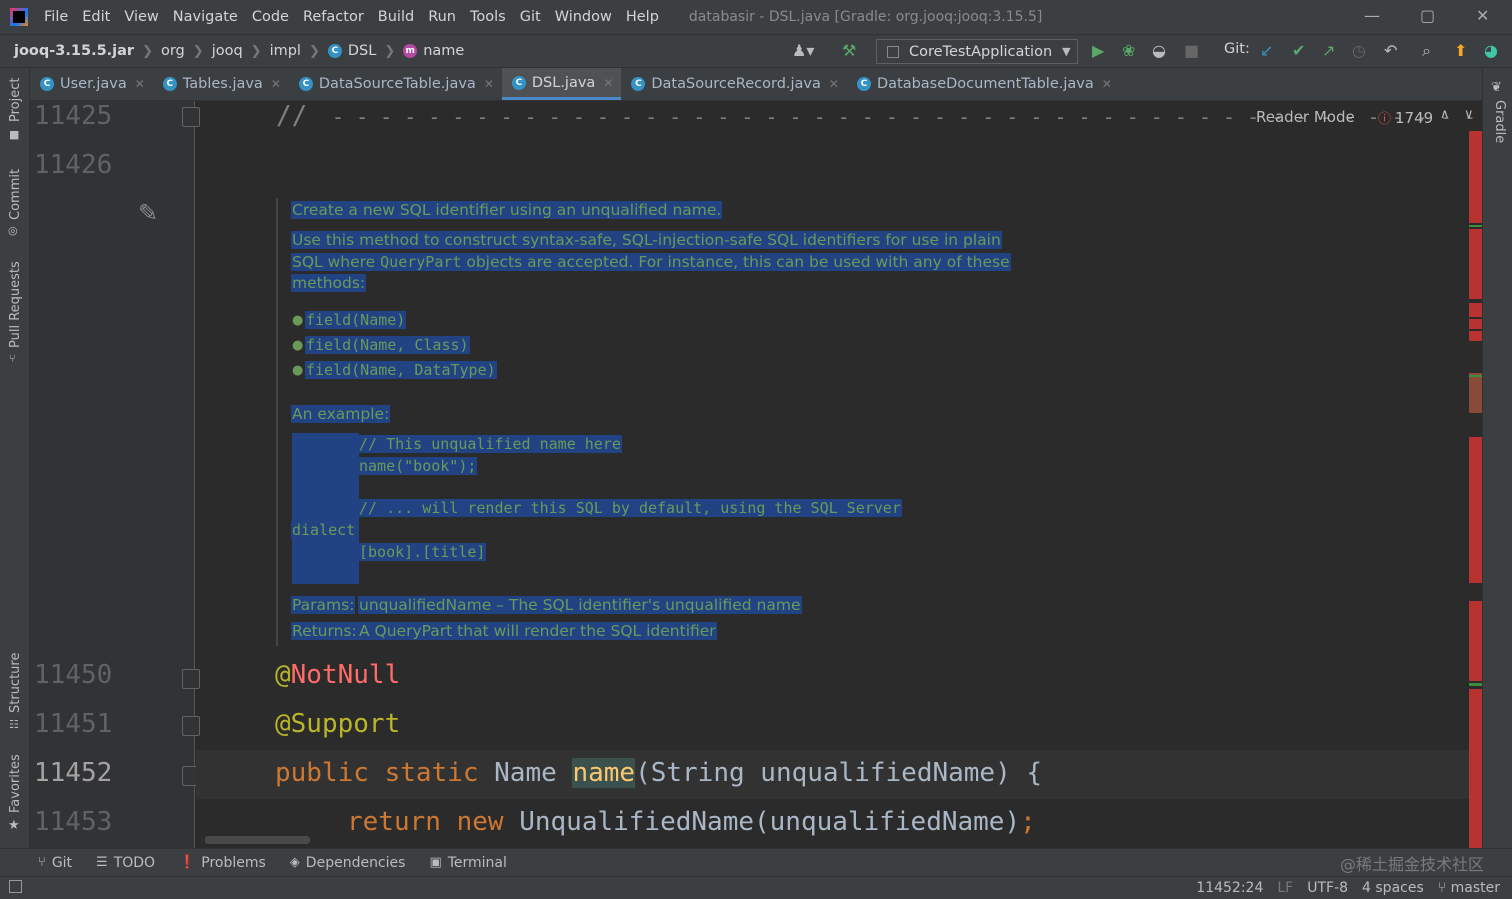 This screenshot has width=1512, height=899. I want to click on git-push-icon: ↗, so click(1328, 51).